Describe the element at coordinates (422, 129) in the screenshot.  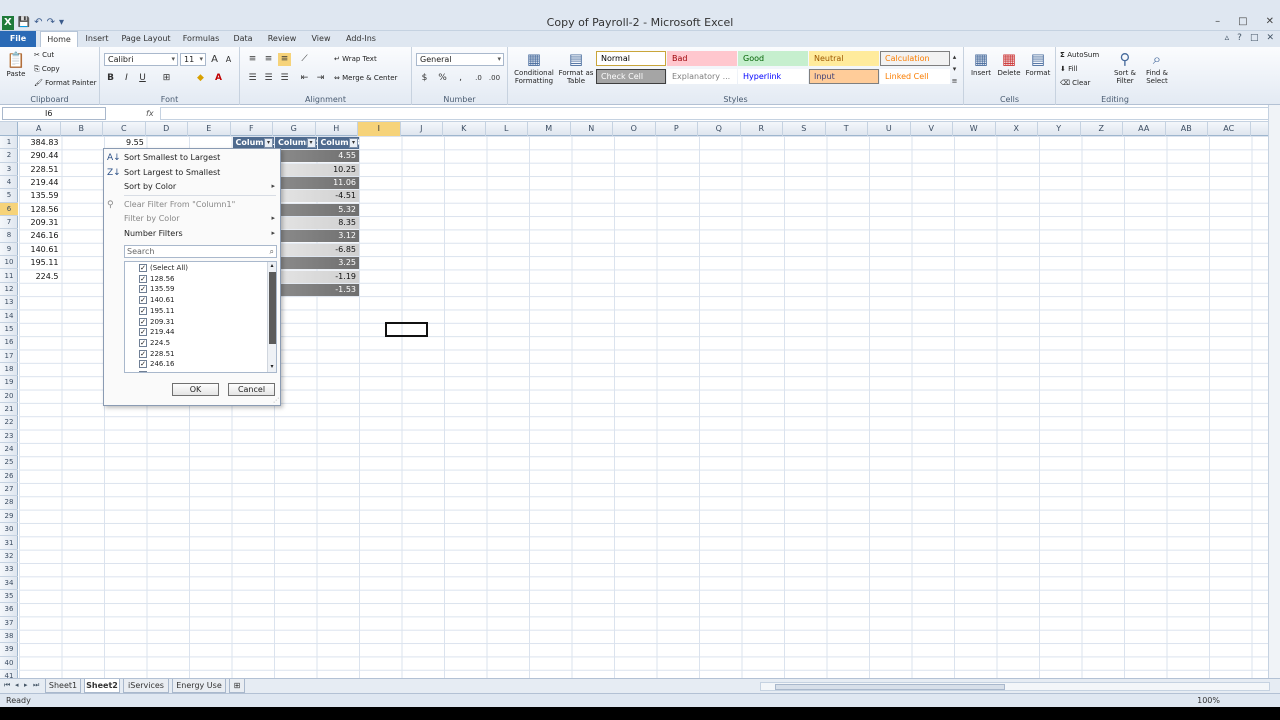
I see `column-header-j: J` at that location.